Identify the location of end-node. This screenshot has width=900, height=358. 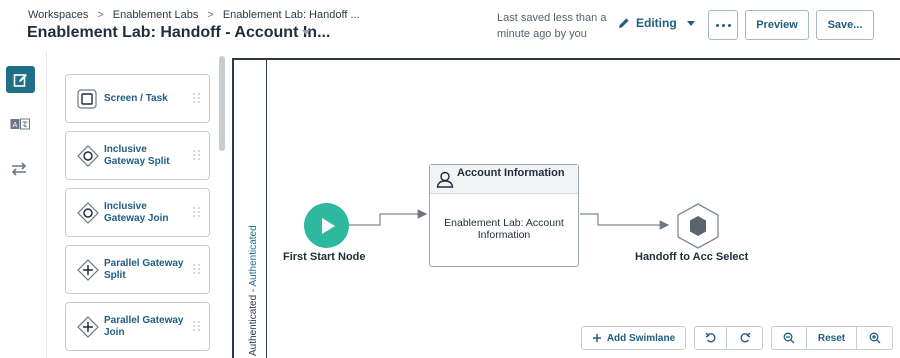
(698, 226).